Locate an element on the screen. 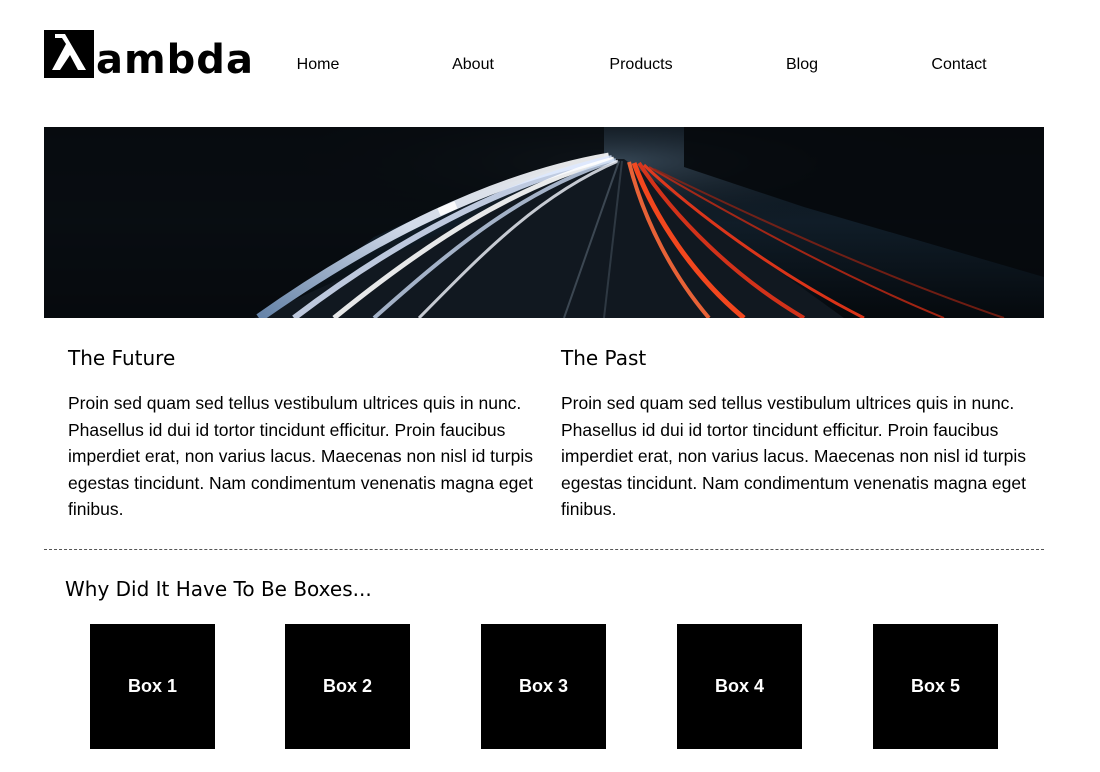  site-logo: ambda is located at coordinates (149, 54).